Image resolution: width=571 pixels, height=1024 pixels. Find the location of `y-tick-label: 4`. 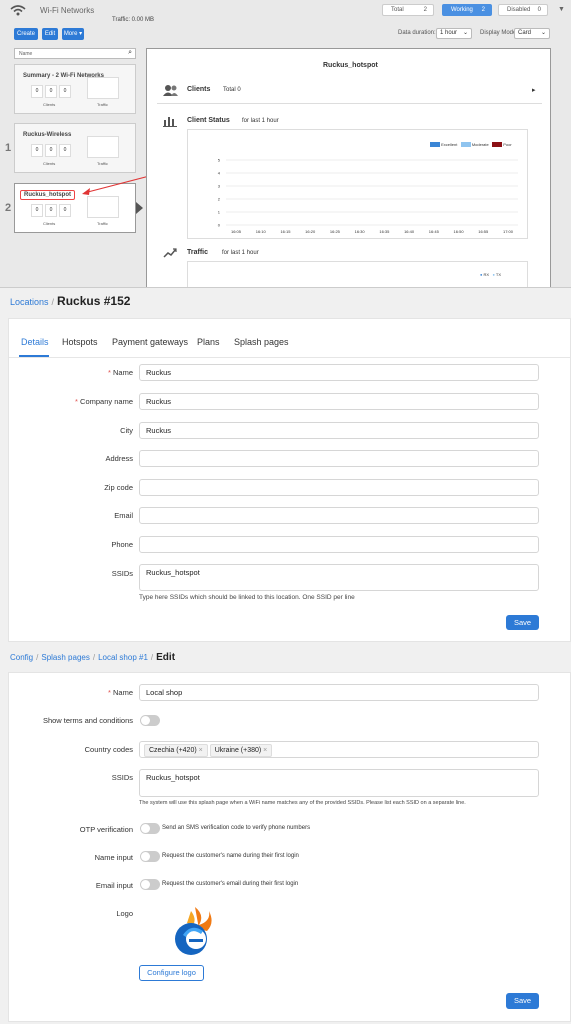

y-tick-label: 4 is located at coordinates (219, 173).